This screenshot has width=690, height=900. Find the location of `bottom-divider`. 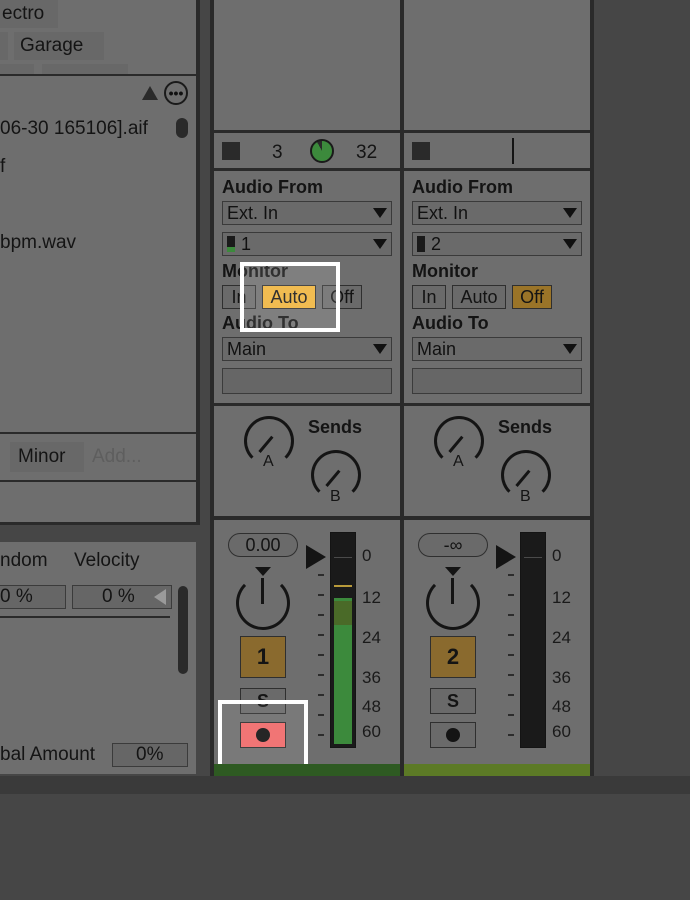

bottom-divider is located at coordinates (345, 785).